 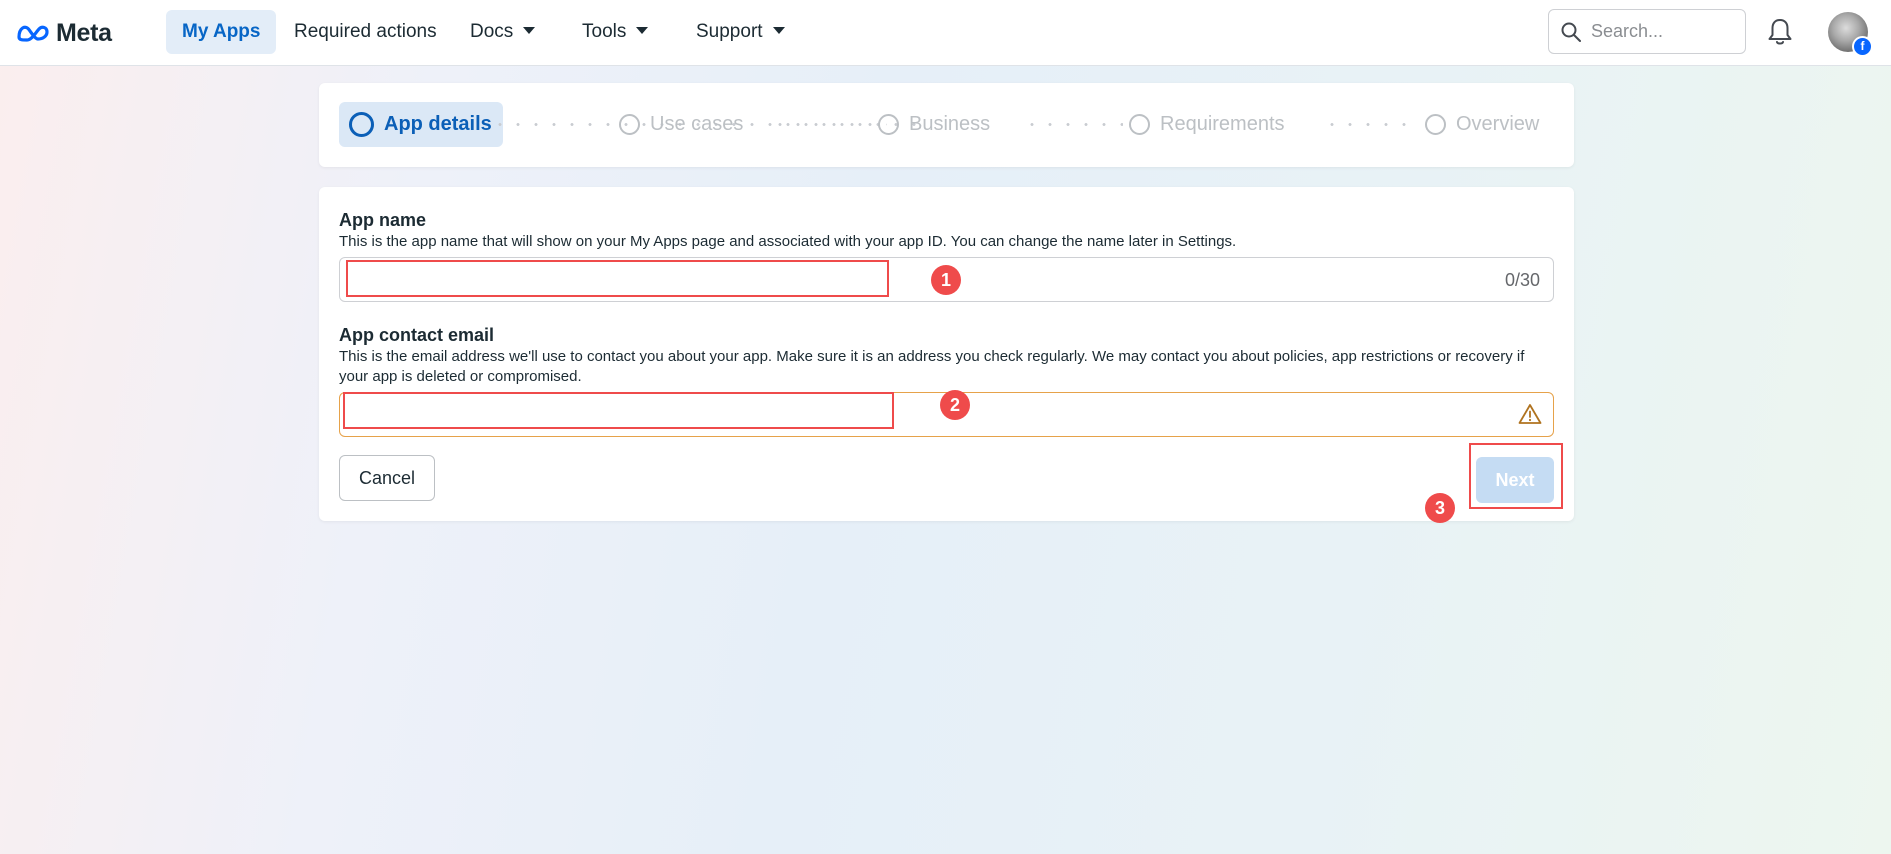 I want to click on step-use-cases: Use cases, so click(x=681, y=124).